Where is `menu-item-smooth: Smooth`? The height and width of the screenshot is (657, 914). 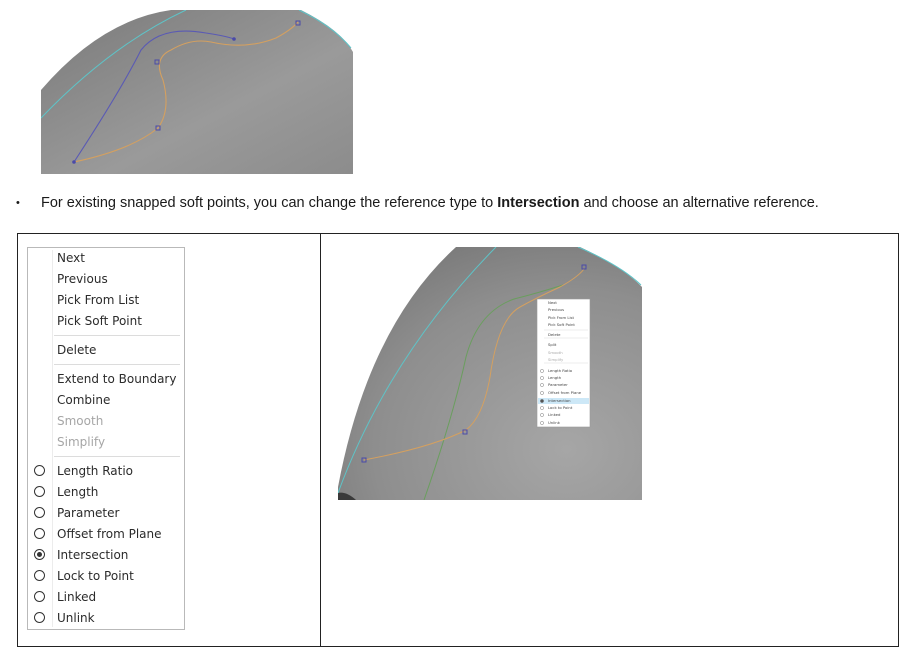
menu-item-smooth: Smooth is located at coordinates (106, 421).